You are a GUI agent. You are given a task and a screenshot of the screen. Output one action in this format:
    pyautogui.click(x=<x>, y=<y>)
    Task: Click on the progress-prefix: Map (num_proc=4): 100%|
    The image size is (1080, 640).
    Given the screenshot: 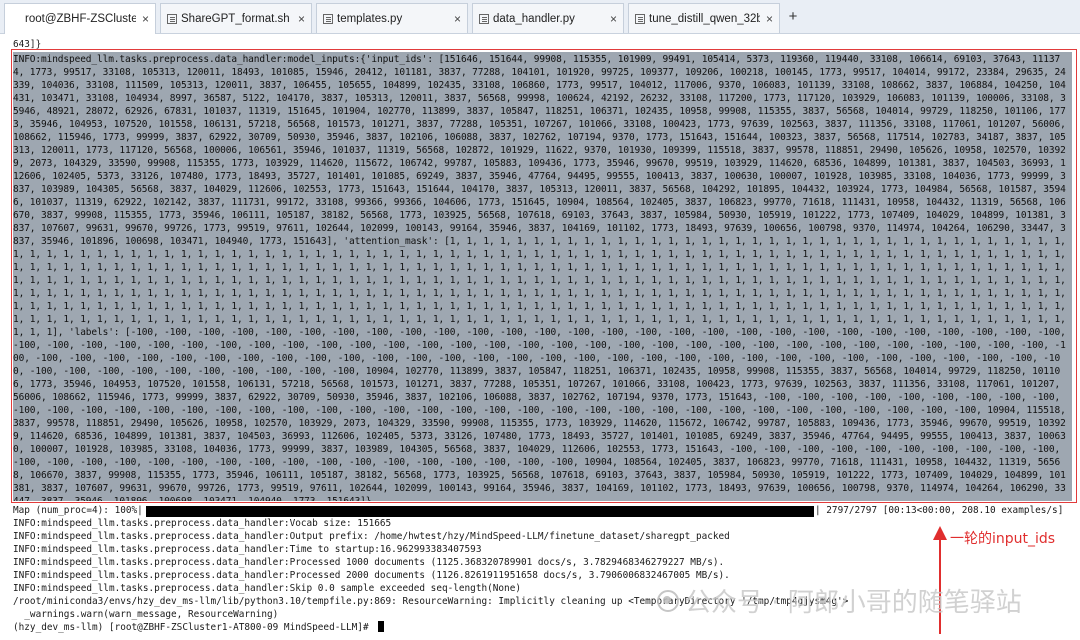 What is the action you would take?
    pyautogui.click(x=78, y=510)
    